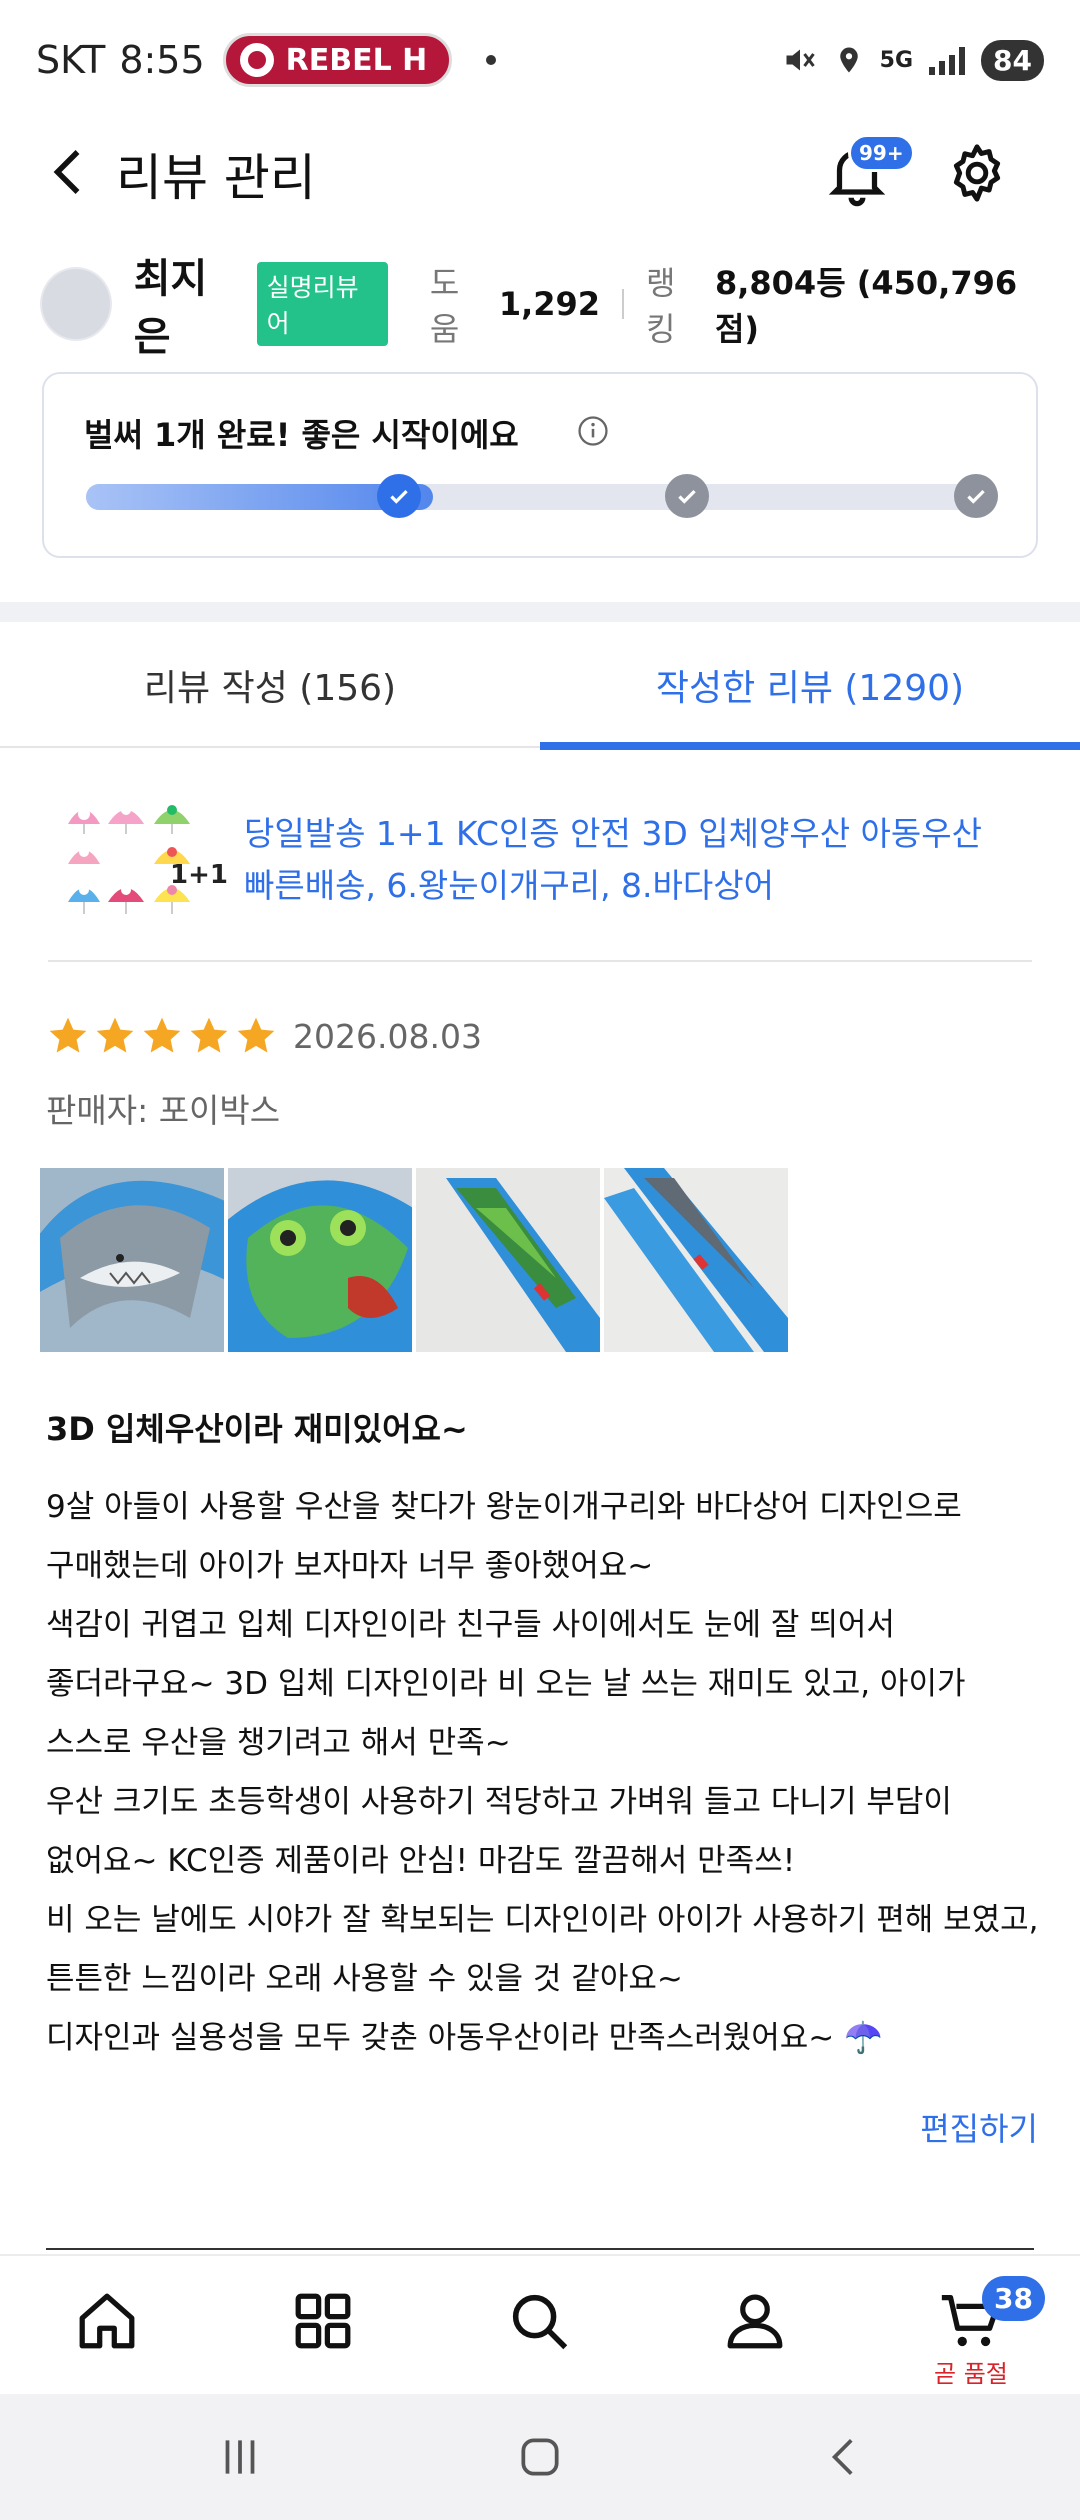 The height and width of the screenshot is (2520, 1080). Describe the element at coordinates (540, 2249) in the screenshot. I see `divider` at that location.